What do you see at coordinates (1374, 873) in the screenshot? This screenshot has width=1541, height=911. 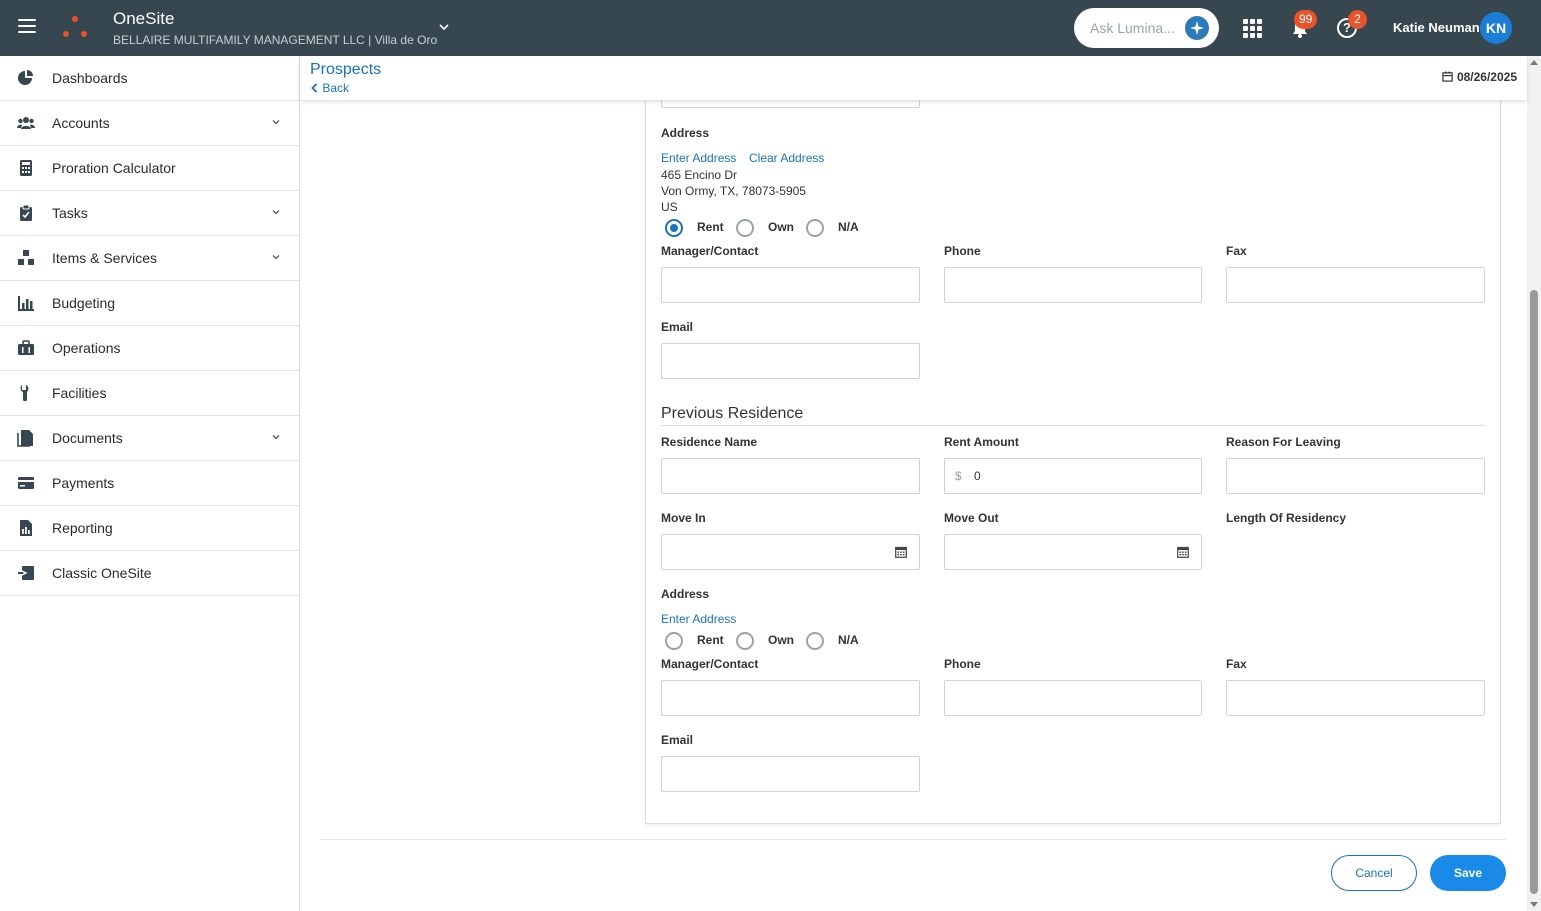 I see `cancel-button: Cancel` at bounding box center [1374, 873].